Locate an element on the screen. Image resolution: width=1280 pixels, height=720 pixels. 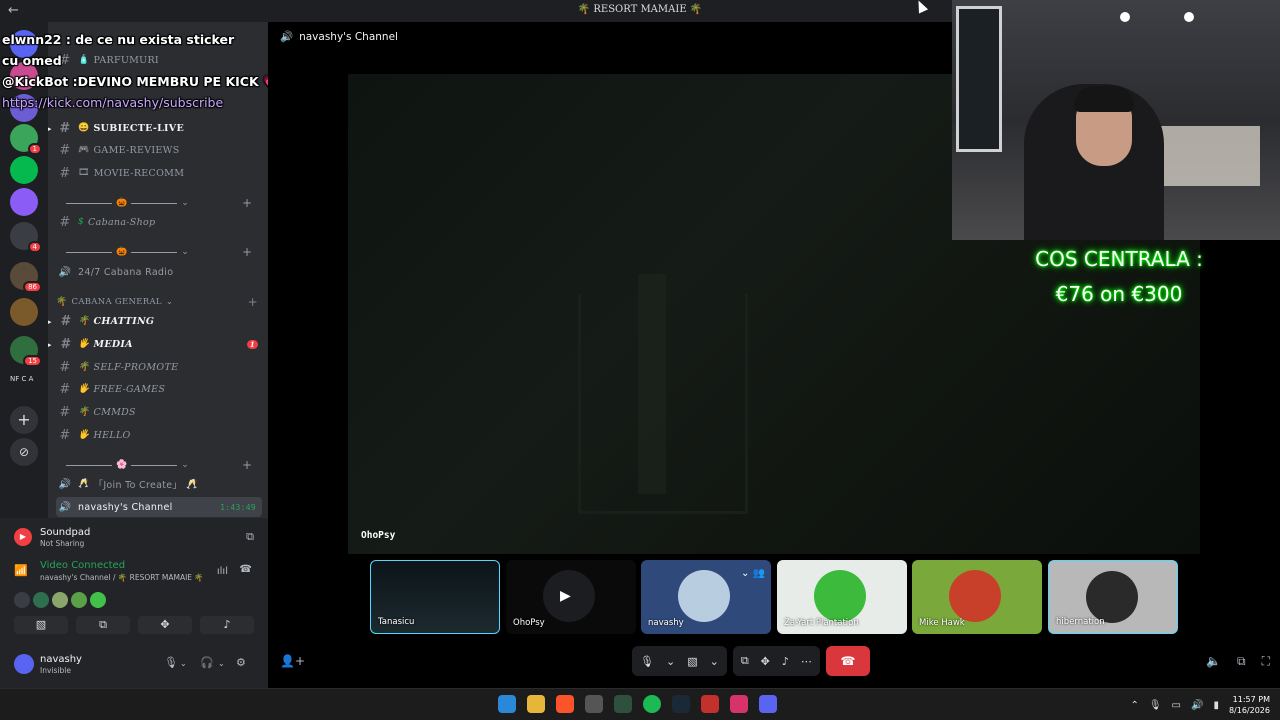
server-folder-icon is located at coordinates (24, 312).